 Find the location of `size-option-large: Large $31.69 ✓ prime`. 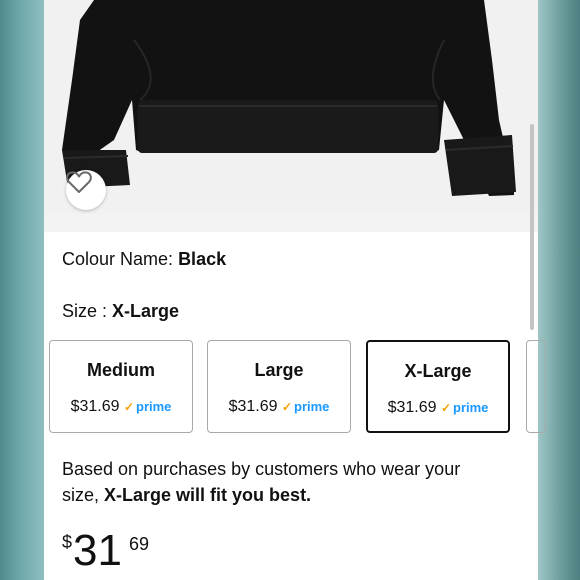

size-option-large: Large $31.69 ✓ prime is located at coordinates (279, 386).